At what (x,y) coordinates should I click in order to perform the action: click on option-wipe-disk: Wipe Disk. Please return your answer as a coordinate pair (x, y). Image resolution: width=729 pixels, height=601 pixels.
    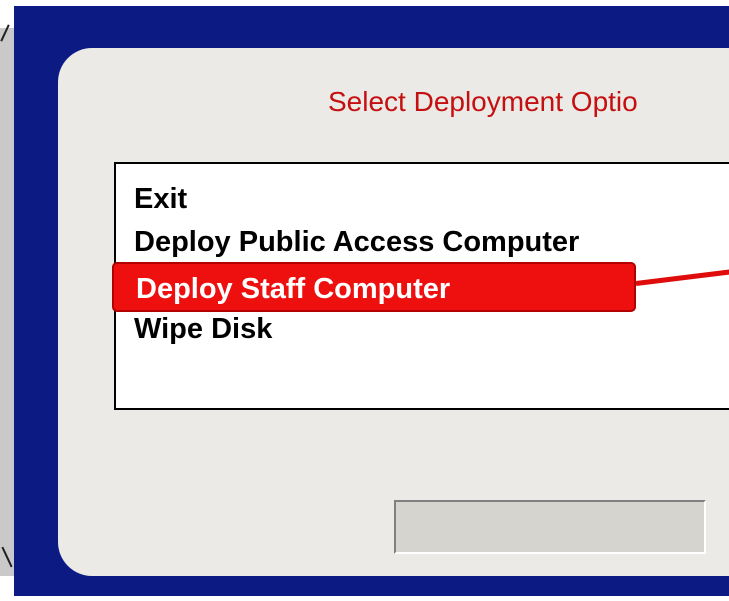
    Looking at the image, I should click on (203, 329).